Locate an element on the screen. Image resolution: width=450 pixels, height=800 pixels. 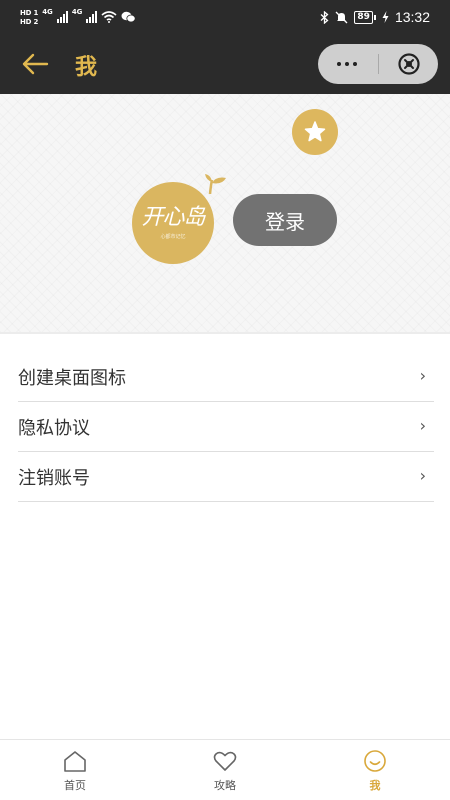
close-button is located at coordinates (409, 64).